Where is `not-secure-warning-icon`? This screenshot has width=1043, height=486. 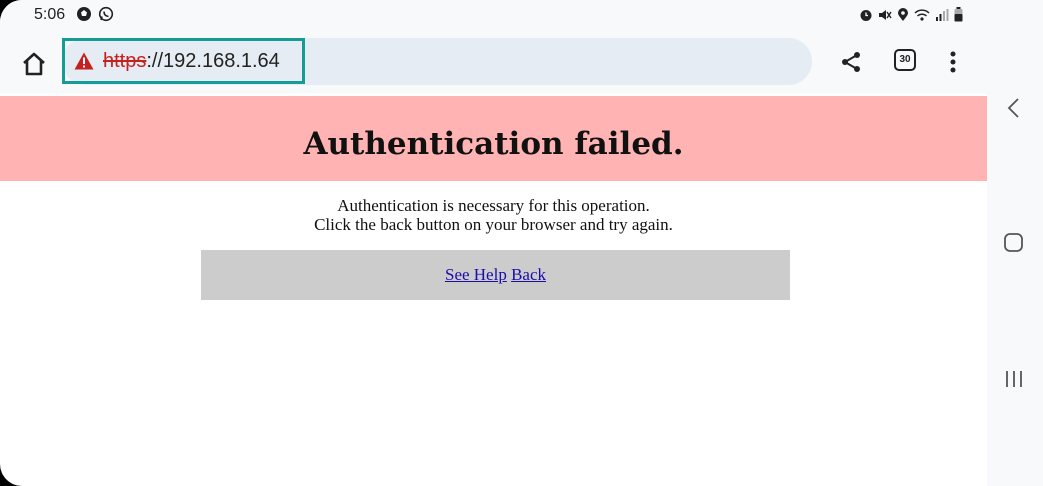 not-secure-warning-icon is located at coordinates (84, 61).